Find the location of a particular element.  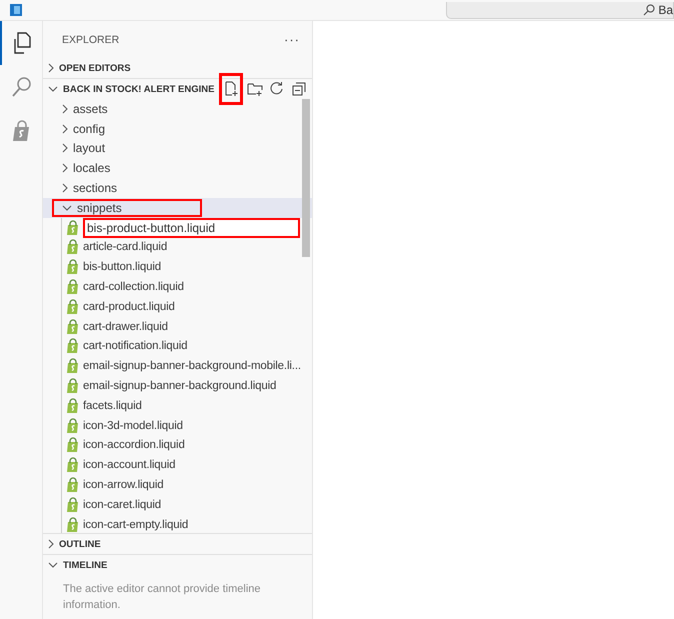

file-item: bis-button.liquid is located at coordinates (122, 267).